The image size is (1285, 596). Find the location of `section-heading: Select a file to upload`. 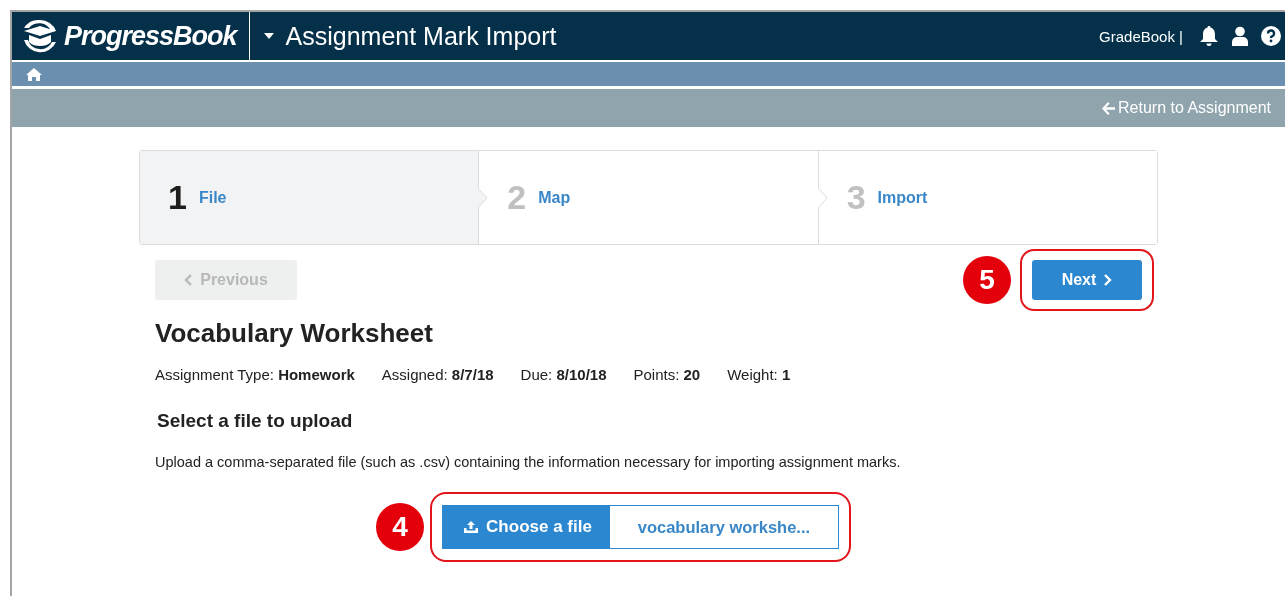

section-heading: Select a file to upload is located at coordinates (255, 421).